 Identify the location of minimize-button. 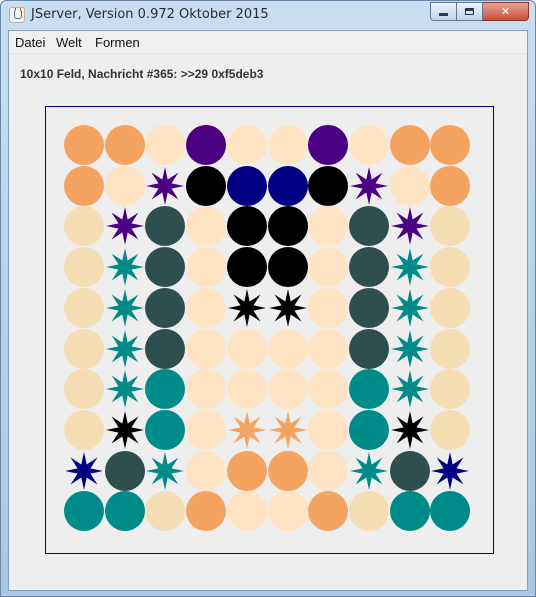
(443, 11).